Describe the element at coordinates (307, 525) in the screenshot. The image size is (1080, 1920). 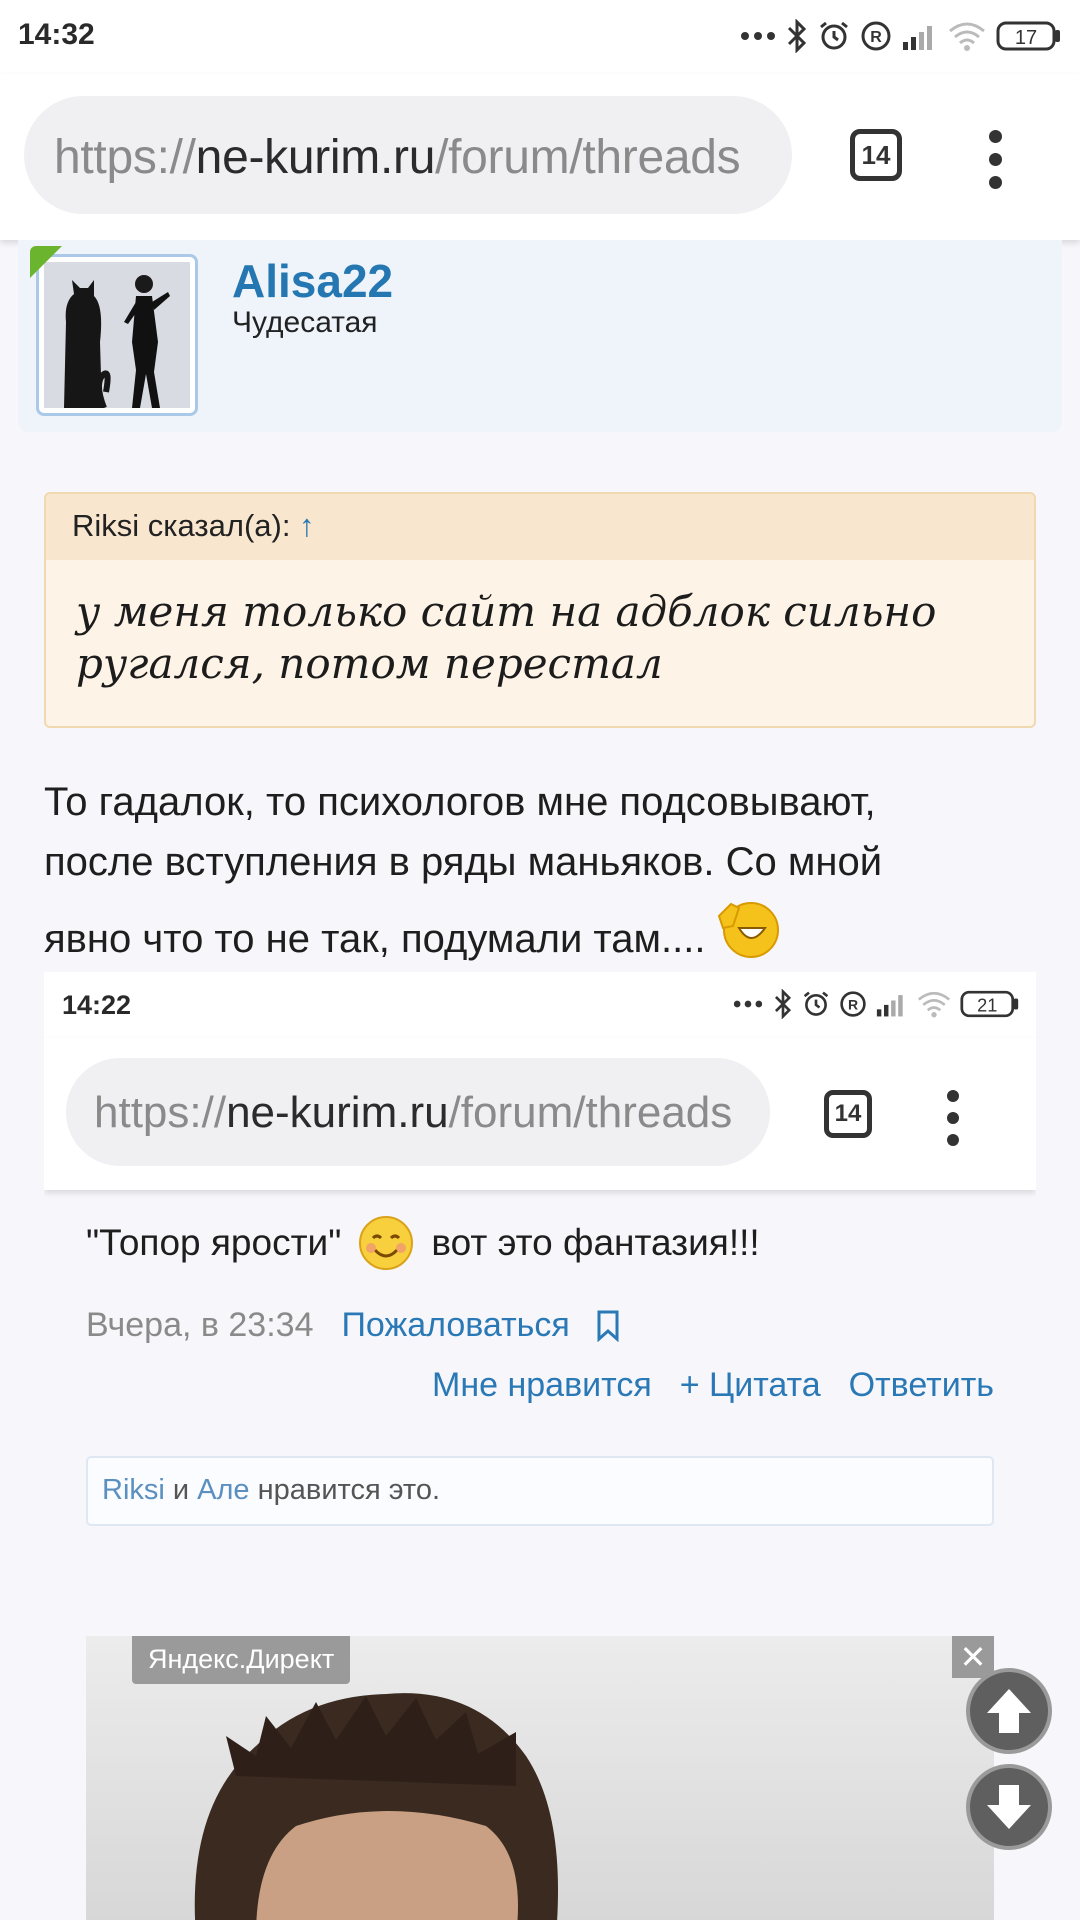
I see `quote-jump-arrow-icon: ↑` at that location.